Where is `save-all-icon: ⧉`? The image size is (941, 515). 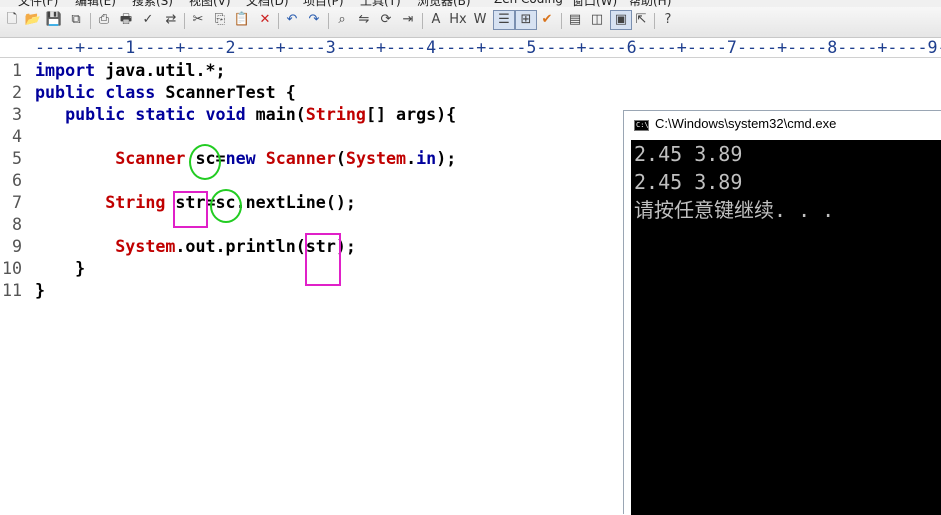 save-all-icon: ⧉ is located at coordinates (76, 20).